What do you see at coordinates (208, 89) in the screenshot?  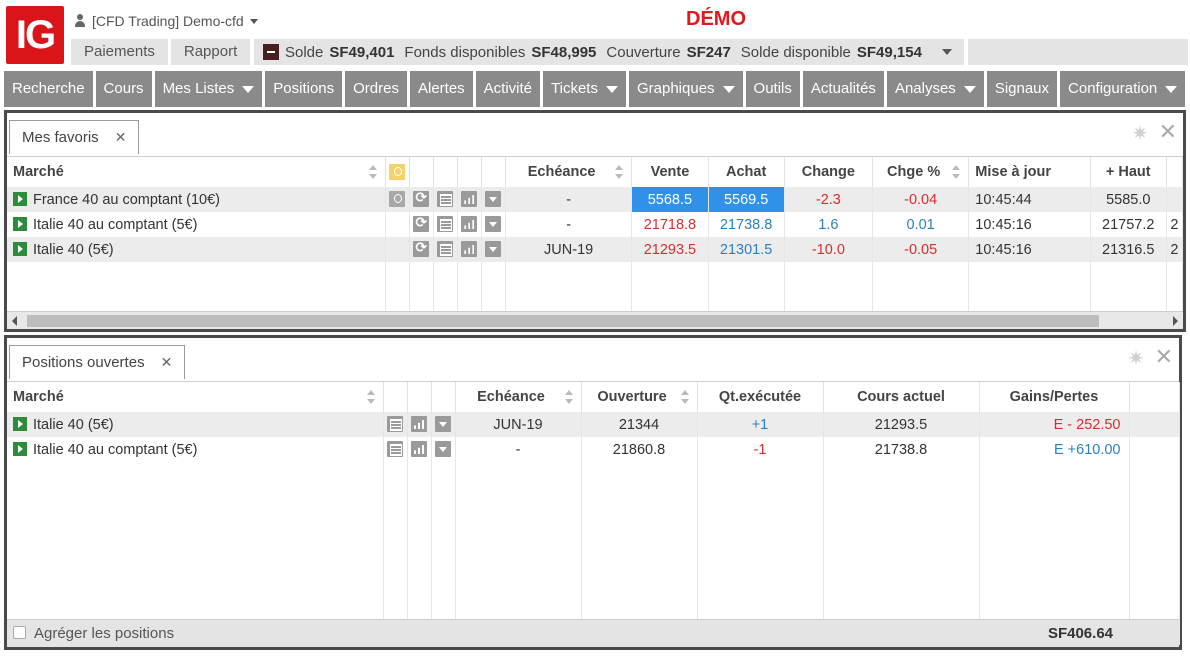 I see `nav-mes-listes: Mes Listes` at bounding box center [208, 89].